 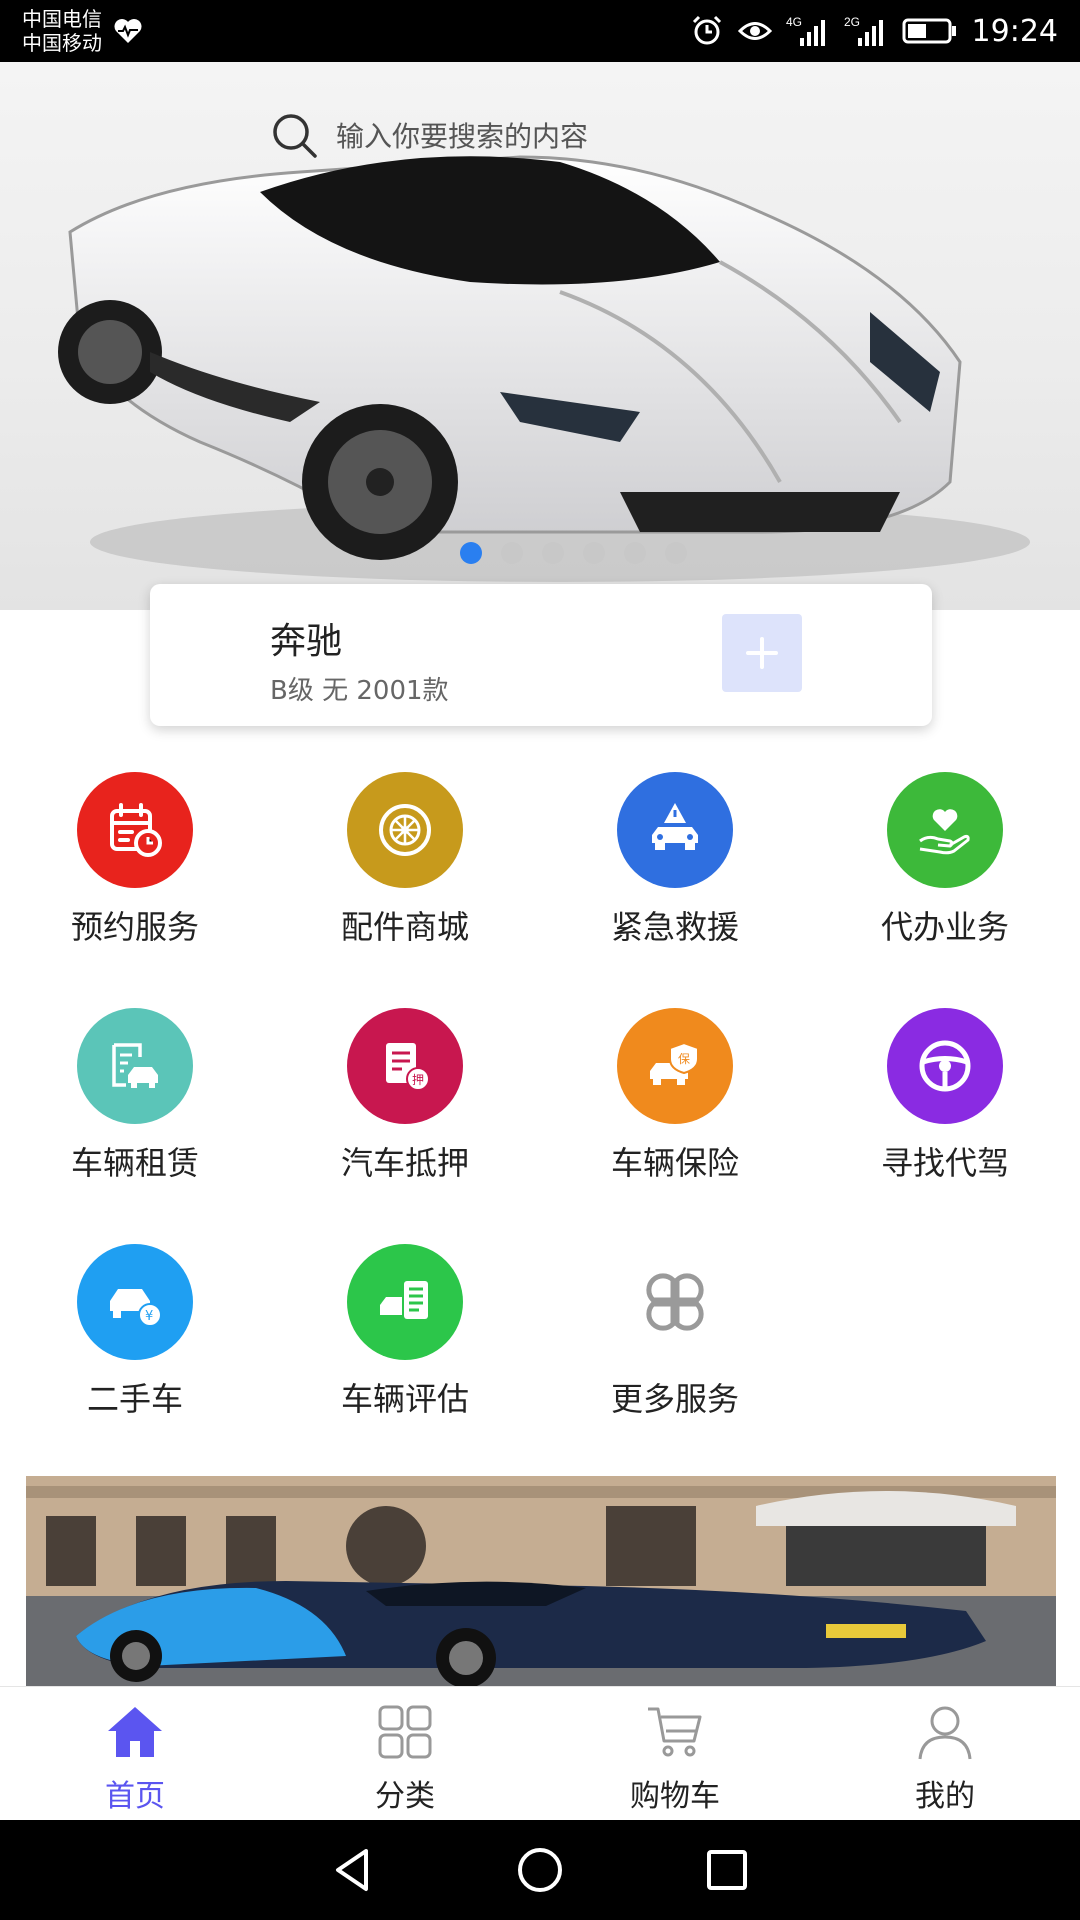 What do you see at coordinates (405, 1126) in the screenshot?
I see `service-mortgage: 押 汽车抵押` at bounding box center [405, 1126].